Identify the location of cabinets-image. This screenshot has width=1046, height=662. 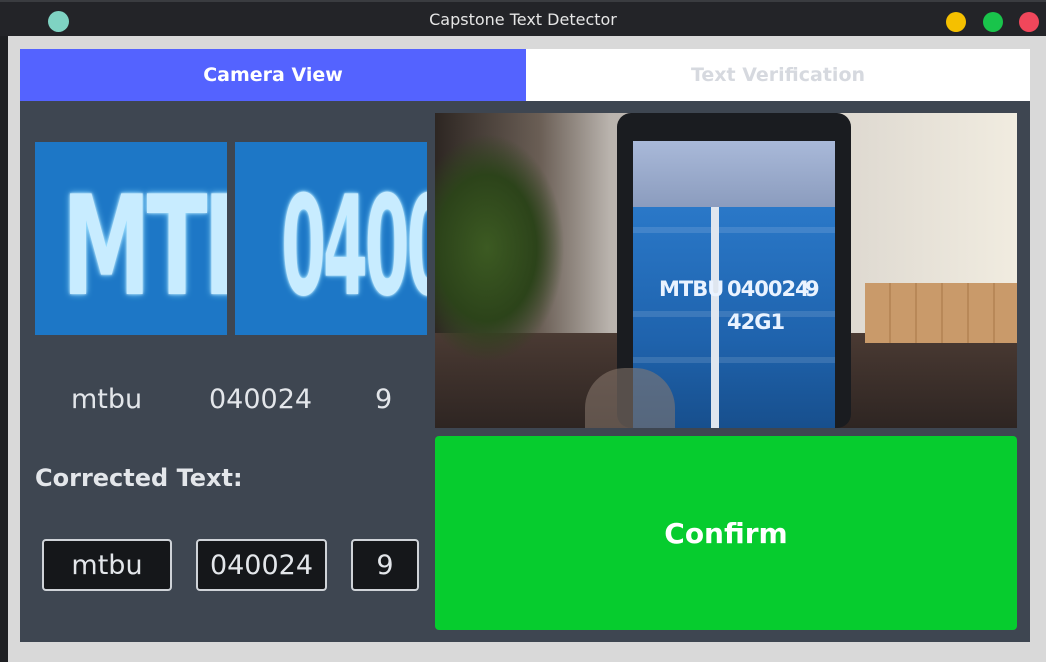
(941, 313).